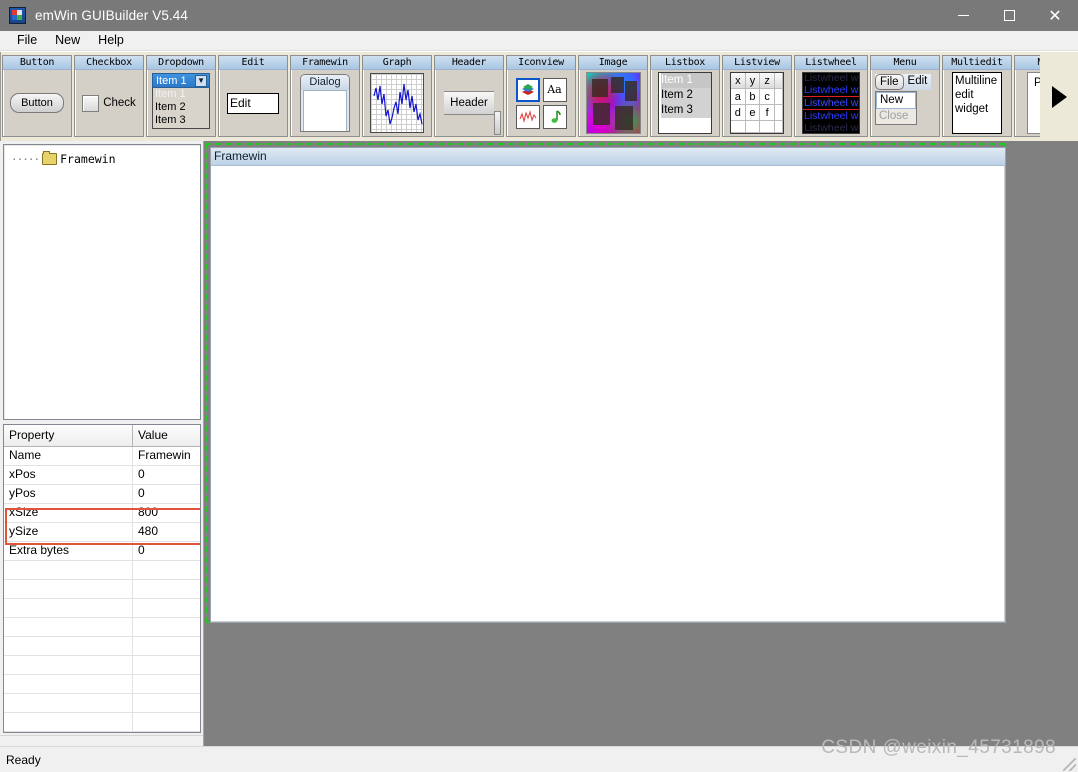 The image size is (1078, 772). What do you see at coordinates (91, 103) in the screenshot?
I see `checkbox-box-icon` at bounding box center [91, 103].